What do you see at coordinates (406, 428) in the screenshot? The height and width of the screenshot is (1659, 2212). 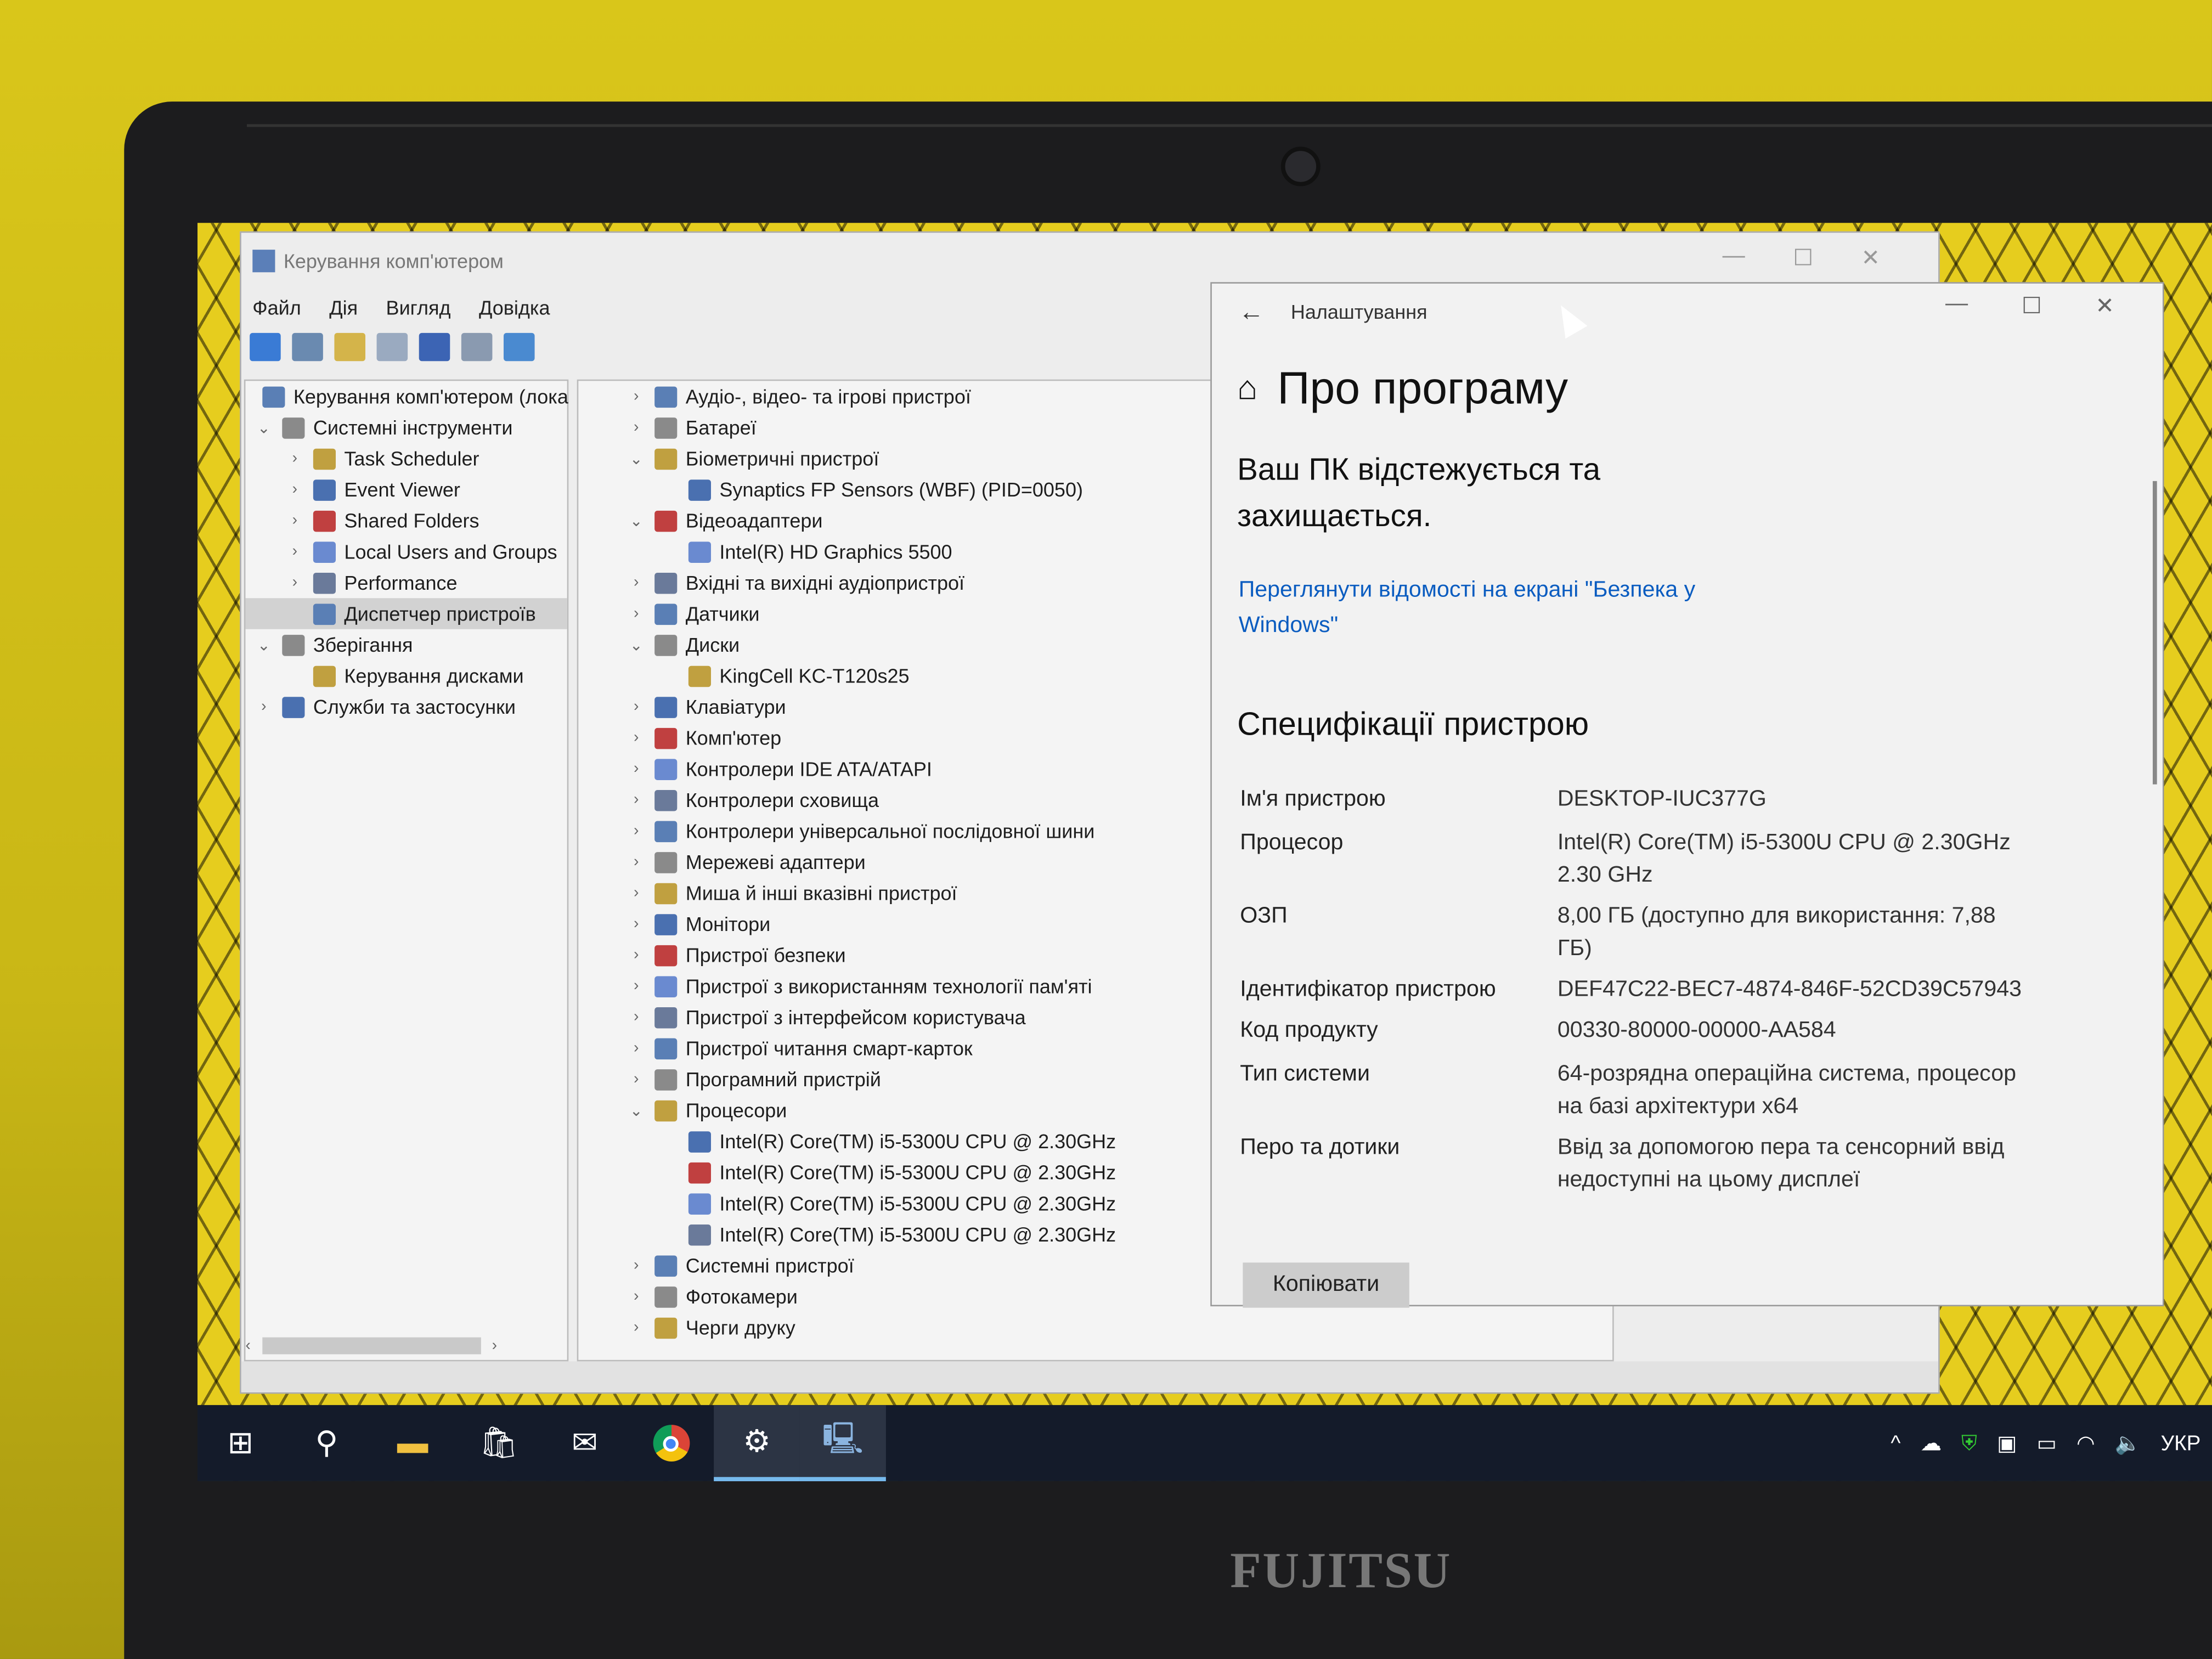 I see `tree-item: ⌄ Системні інструменти` at bounding box center [406, 428].